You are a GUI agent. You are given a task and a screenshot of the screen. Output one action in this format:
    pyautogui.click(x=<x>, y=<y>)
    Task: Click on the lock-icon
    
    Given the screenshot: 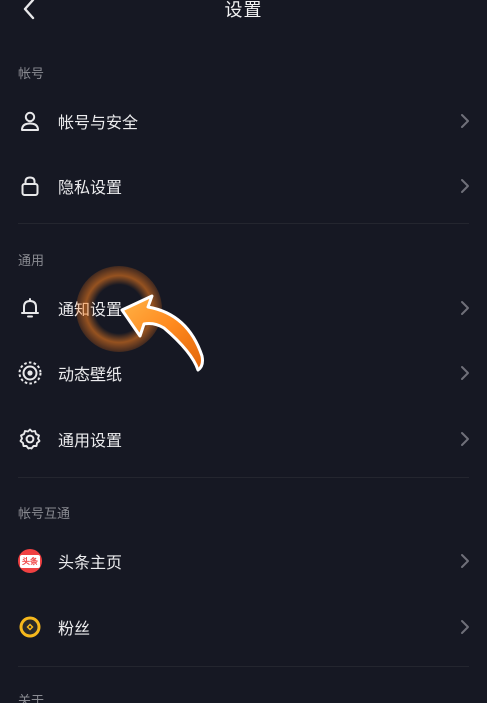 What is the action you would take?
    pyautogui.click(x=30, y=186)
    